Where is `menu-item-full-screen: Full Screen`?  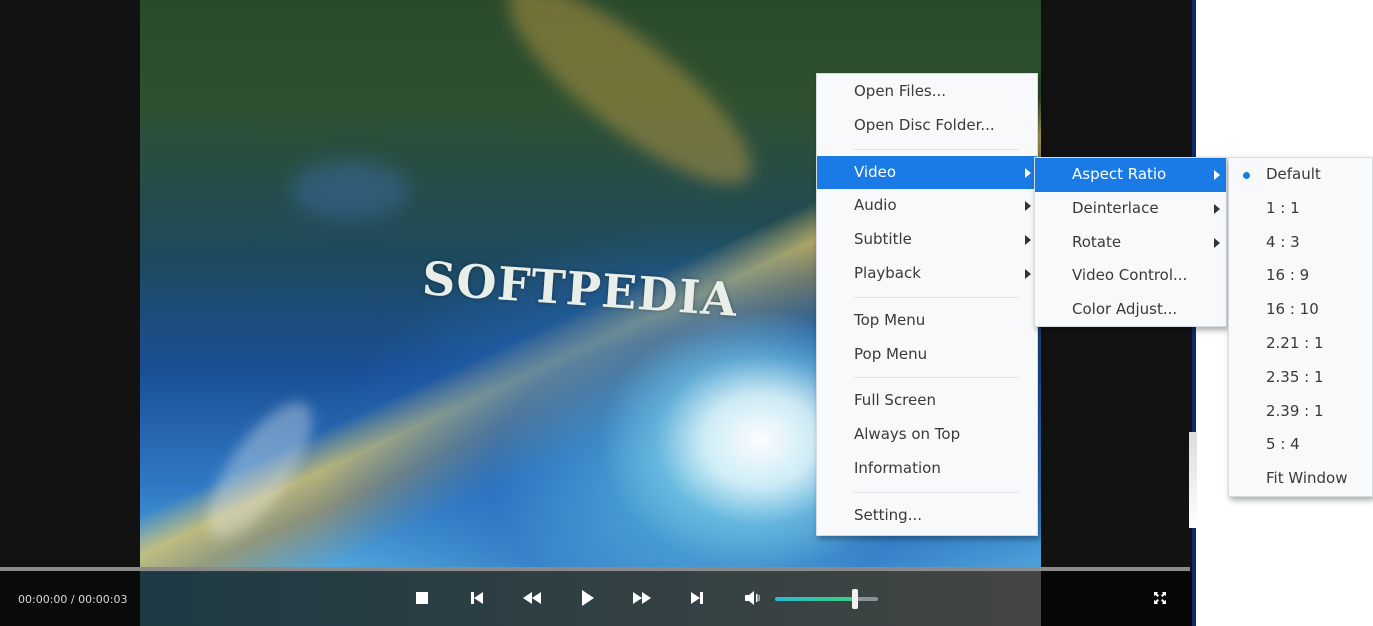 menu-item-full-screen: Full Screen is located at coordinates (927, 401).